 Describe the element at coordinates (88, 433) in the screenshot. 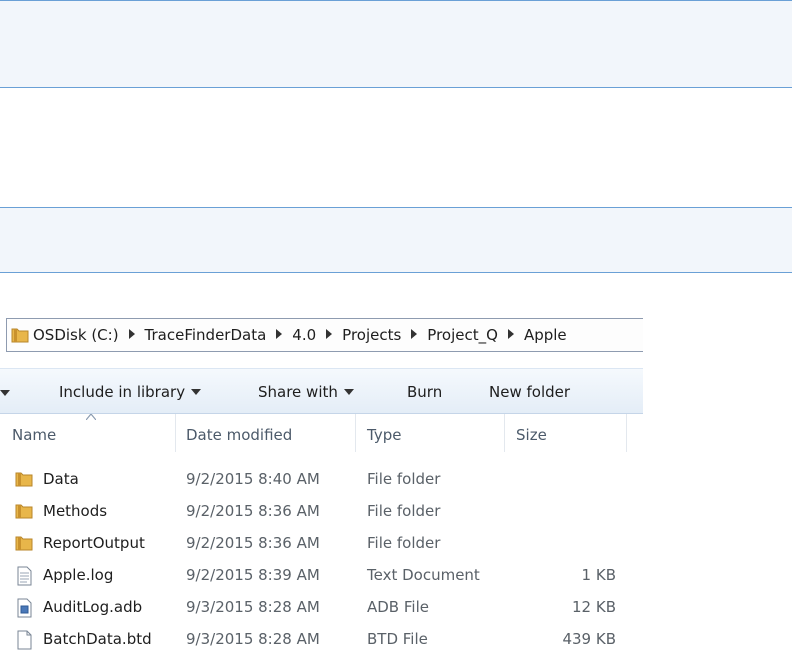

I see `column-header-name: Name` at that location.